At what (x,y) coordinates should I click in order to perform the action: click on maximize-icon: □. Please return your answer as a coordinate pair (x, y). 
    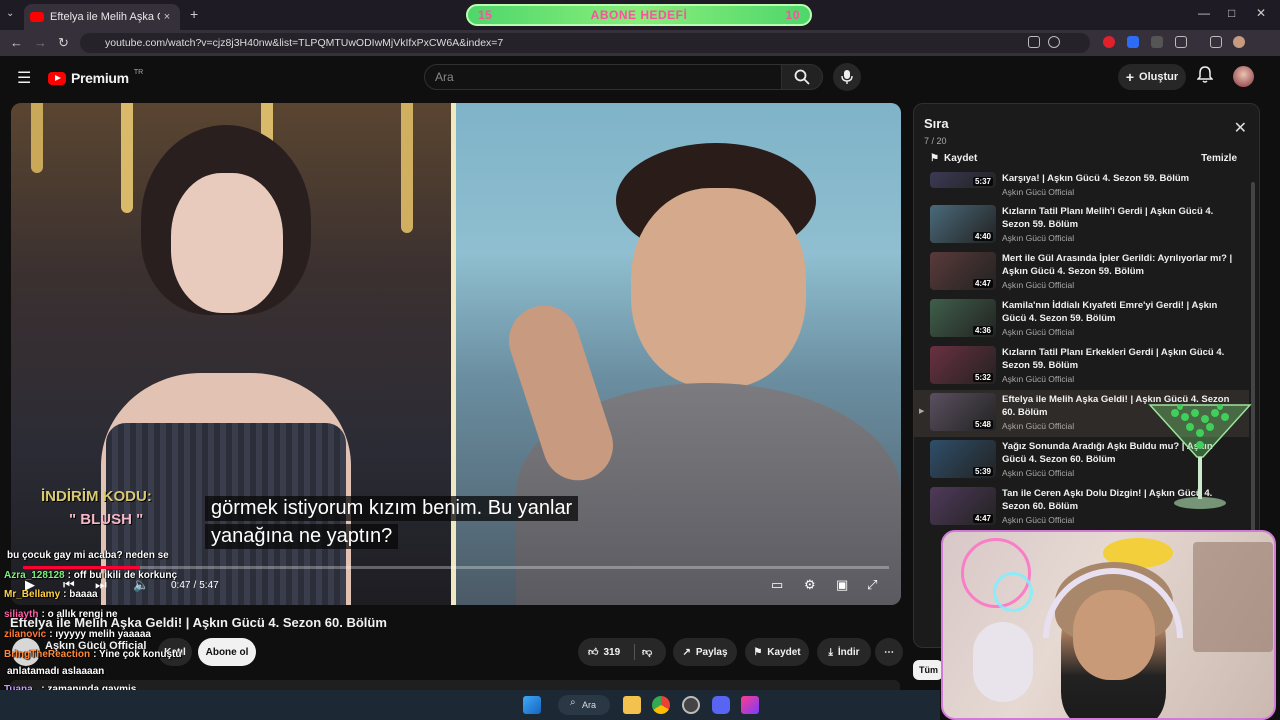
    Looking at the image, I should click on (1231, 13).